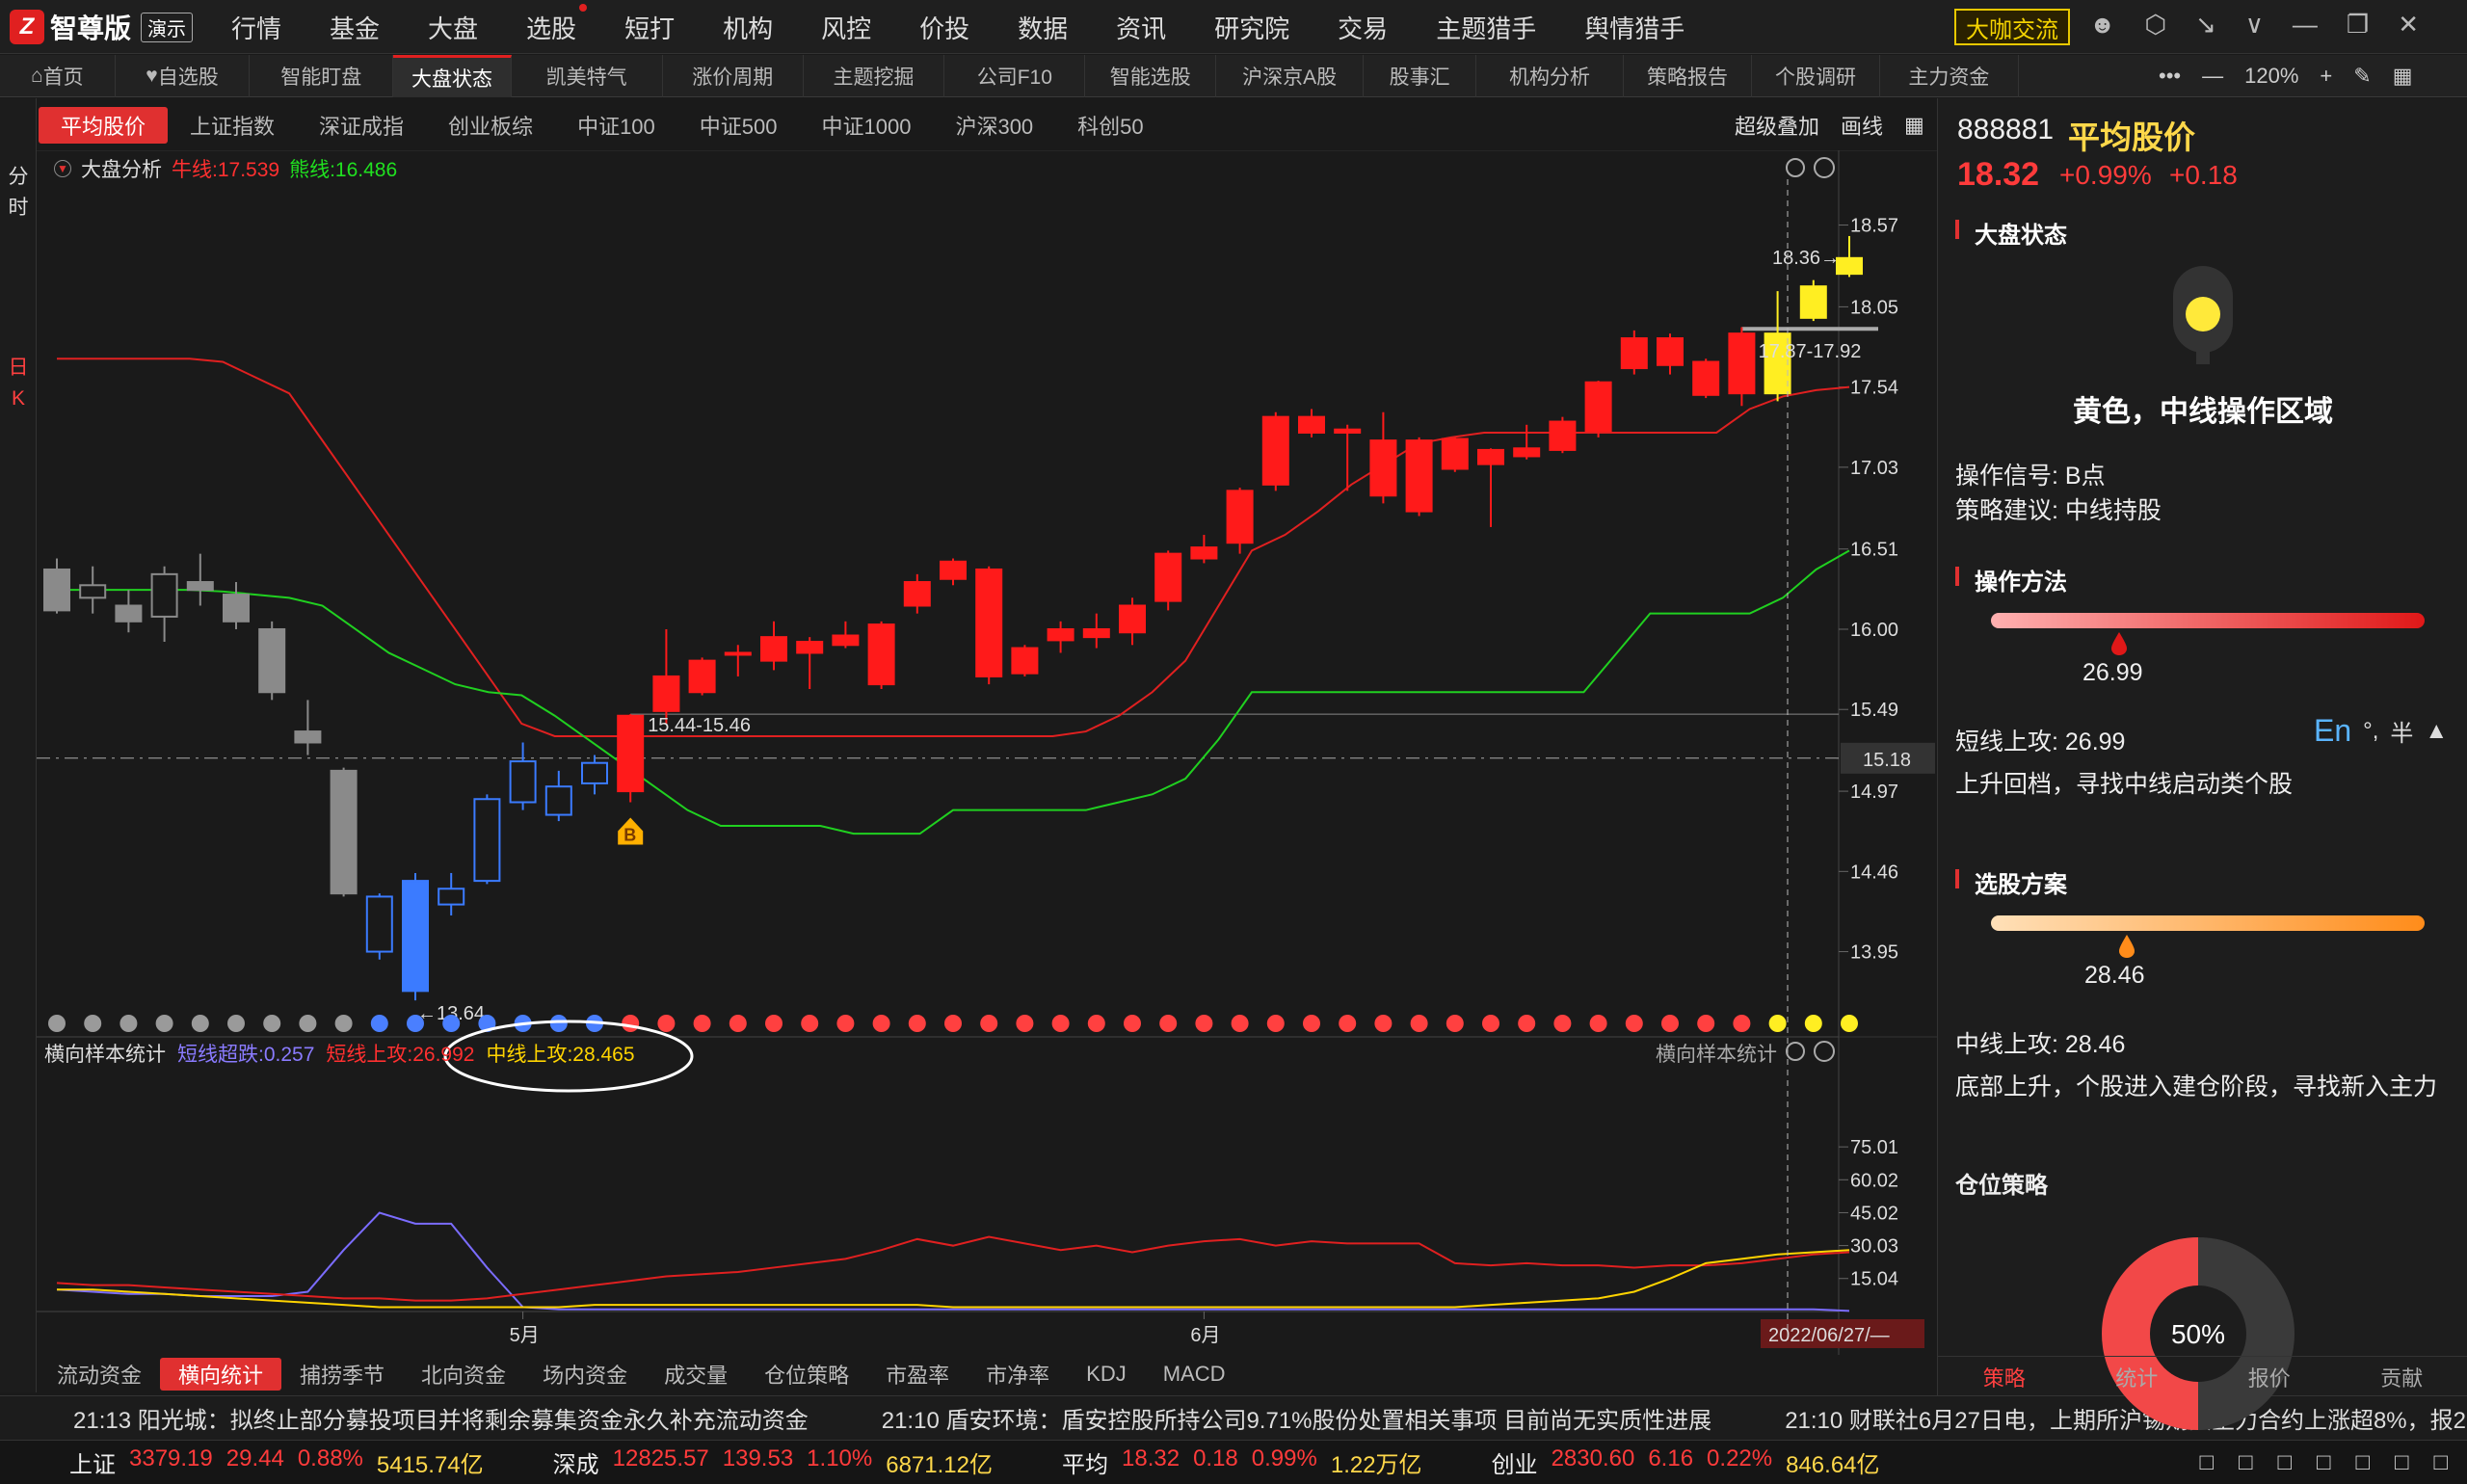  What do you see at coordinates (806, 1374) in the screenshot?
I see `indicator-tab-6: 仓位策略` at bounding box center [806, 1374].